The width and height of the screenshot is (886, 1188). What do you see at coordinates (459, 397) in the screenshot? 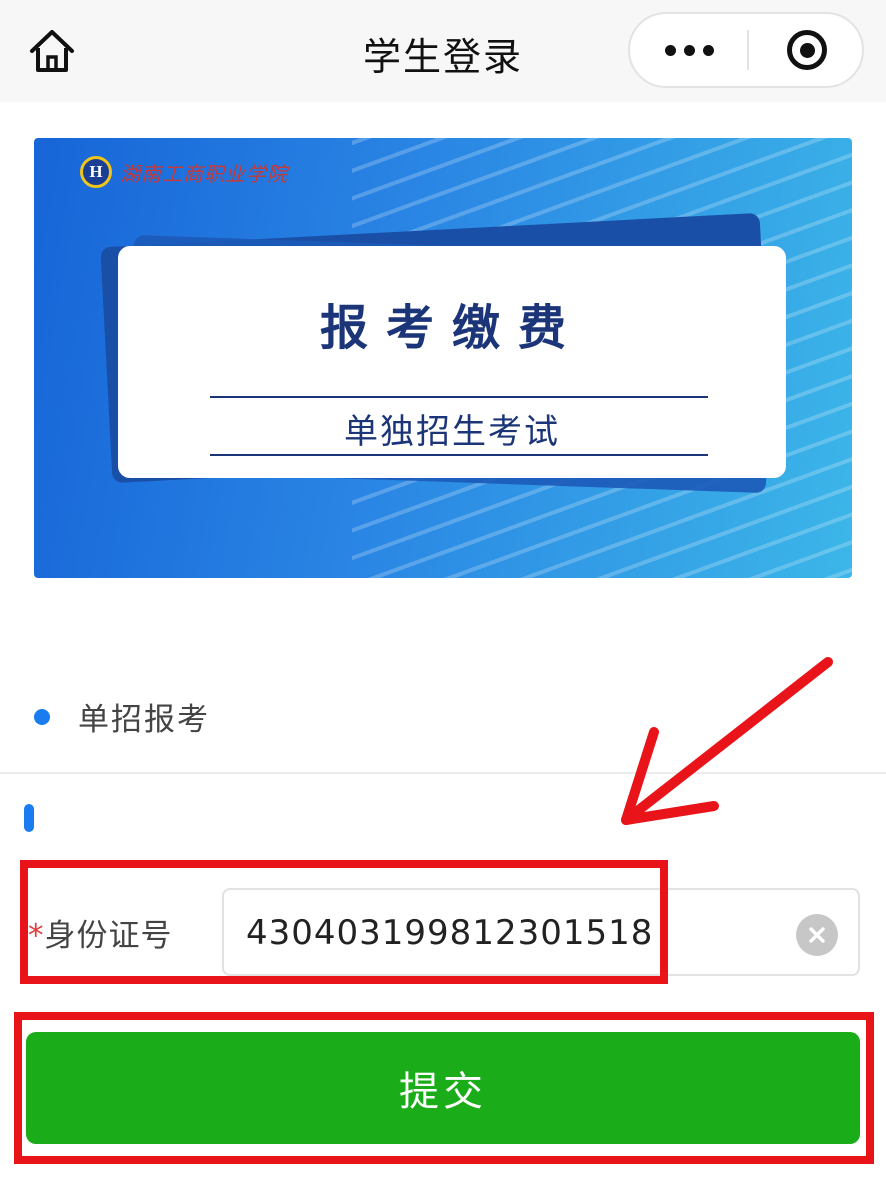
I see `banner-rule-top` at bounding box center [459, 397].